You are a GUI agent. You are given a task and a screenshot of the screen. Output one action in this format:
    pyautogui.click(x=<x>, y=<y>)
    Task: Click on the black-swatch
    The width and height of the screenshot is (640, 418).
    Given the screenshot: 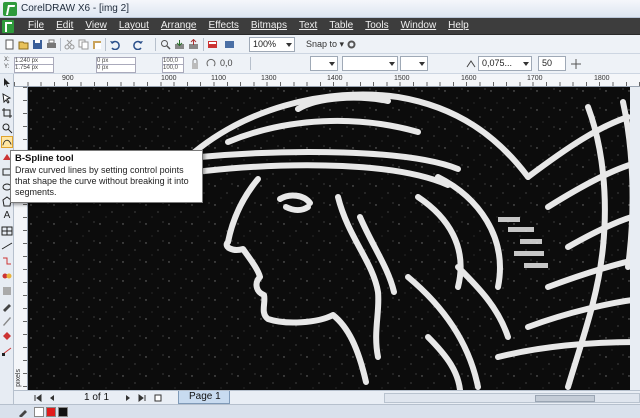 What is the action you would take?
    pyautogui.click(x=63, y=412)
    